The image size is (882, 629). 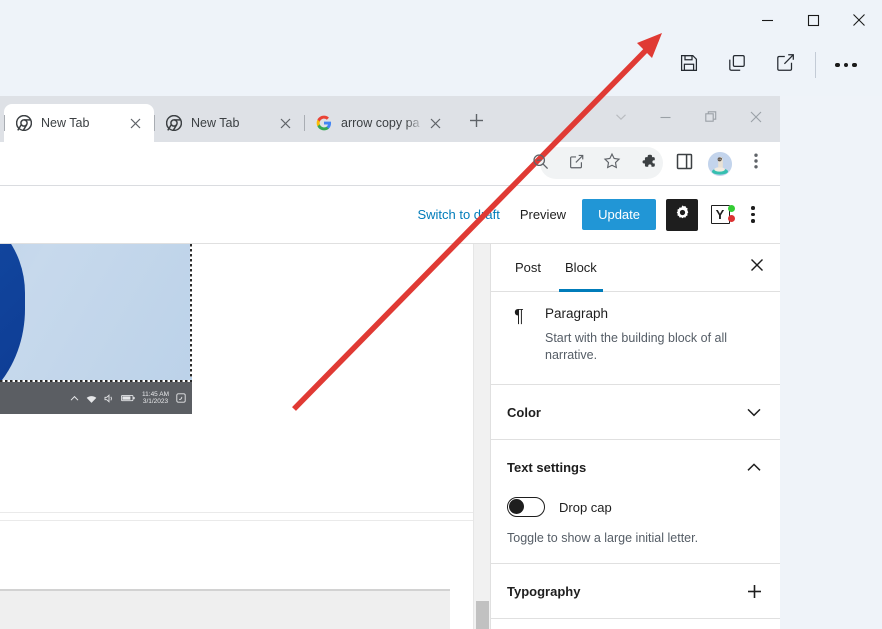 What do you see at coordinates (526, 507) in the screenshot?
I see `drop-cap-toggle` at bounding box center [526, 507].